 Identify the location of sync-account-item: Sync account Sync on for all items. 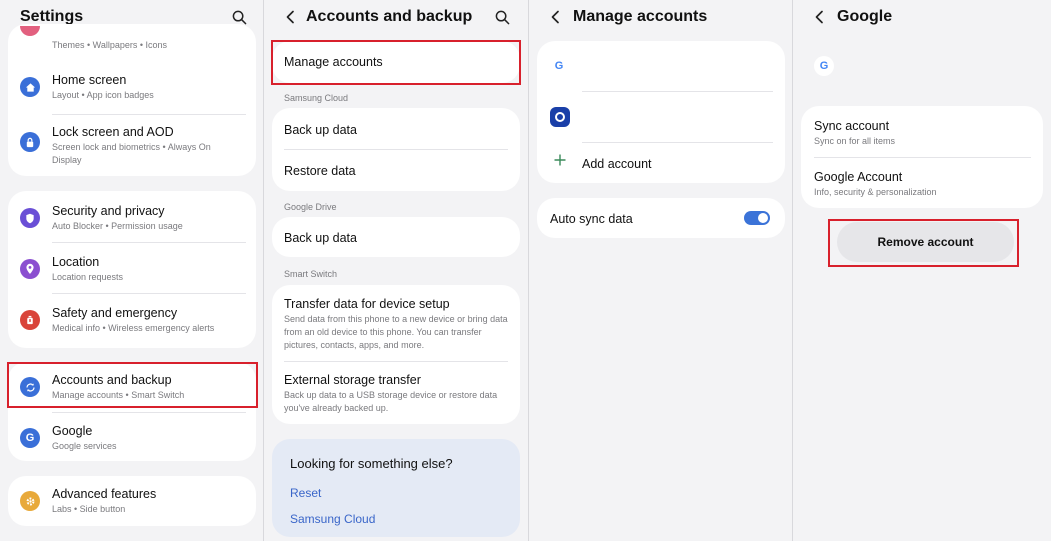
(854, 133).